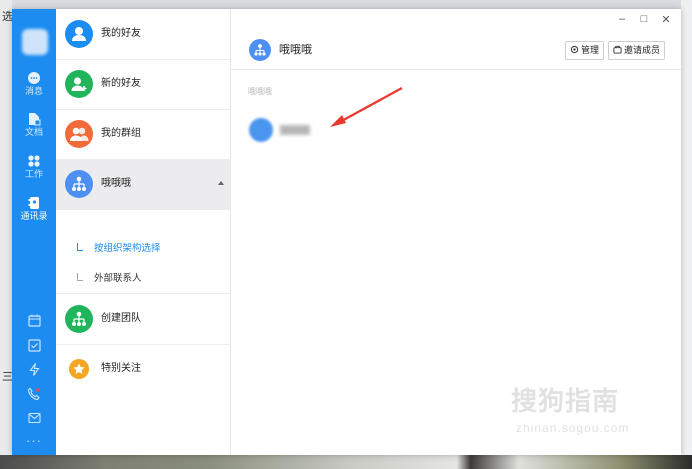 The height and width of the screenshot is (469, 692). What do you see at coordinates (34, 216) in the screenshot?
I see `nav-label: 通讯录` at bounding box center [34, 216].